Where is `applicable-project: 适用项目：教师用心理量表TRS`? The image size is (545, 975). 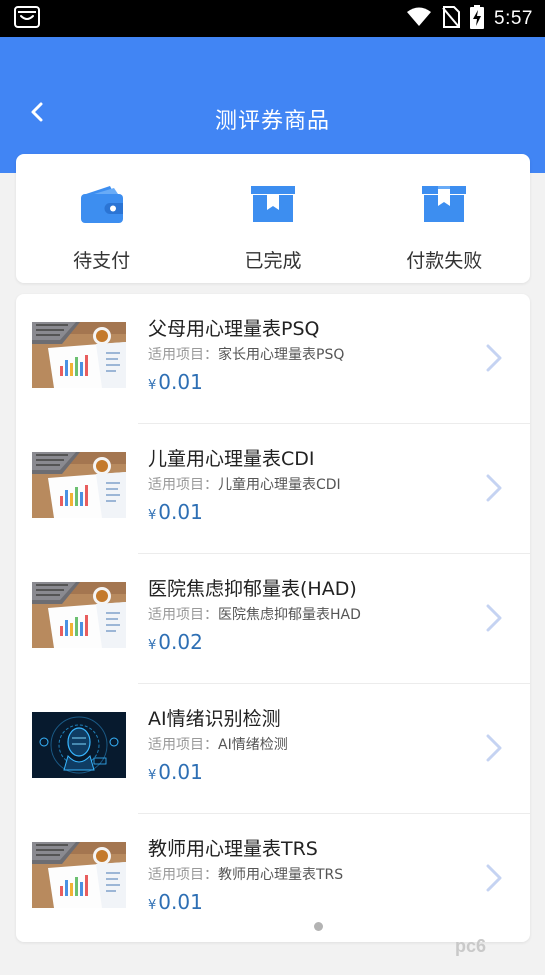
applicable-project: 适用项目：教师用心理量表TRS is located at coordinates (245, 874).